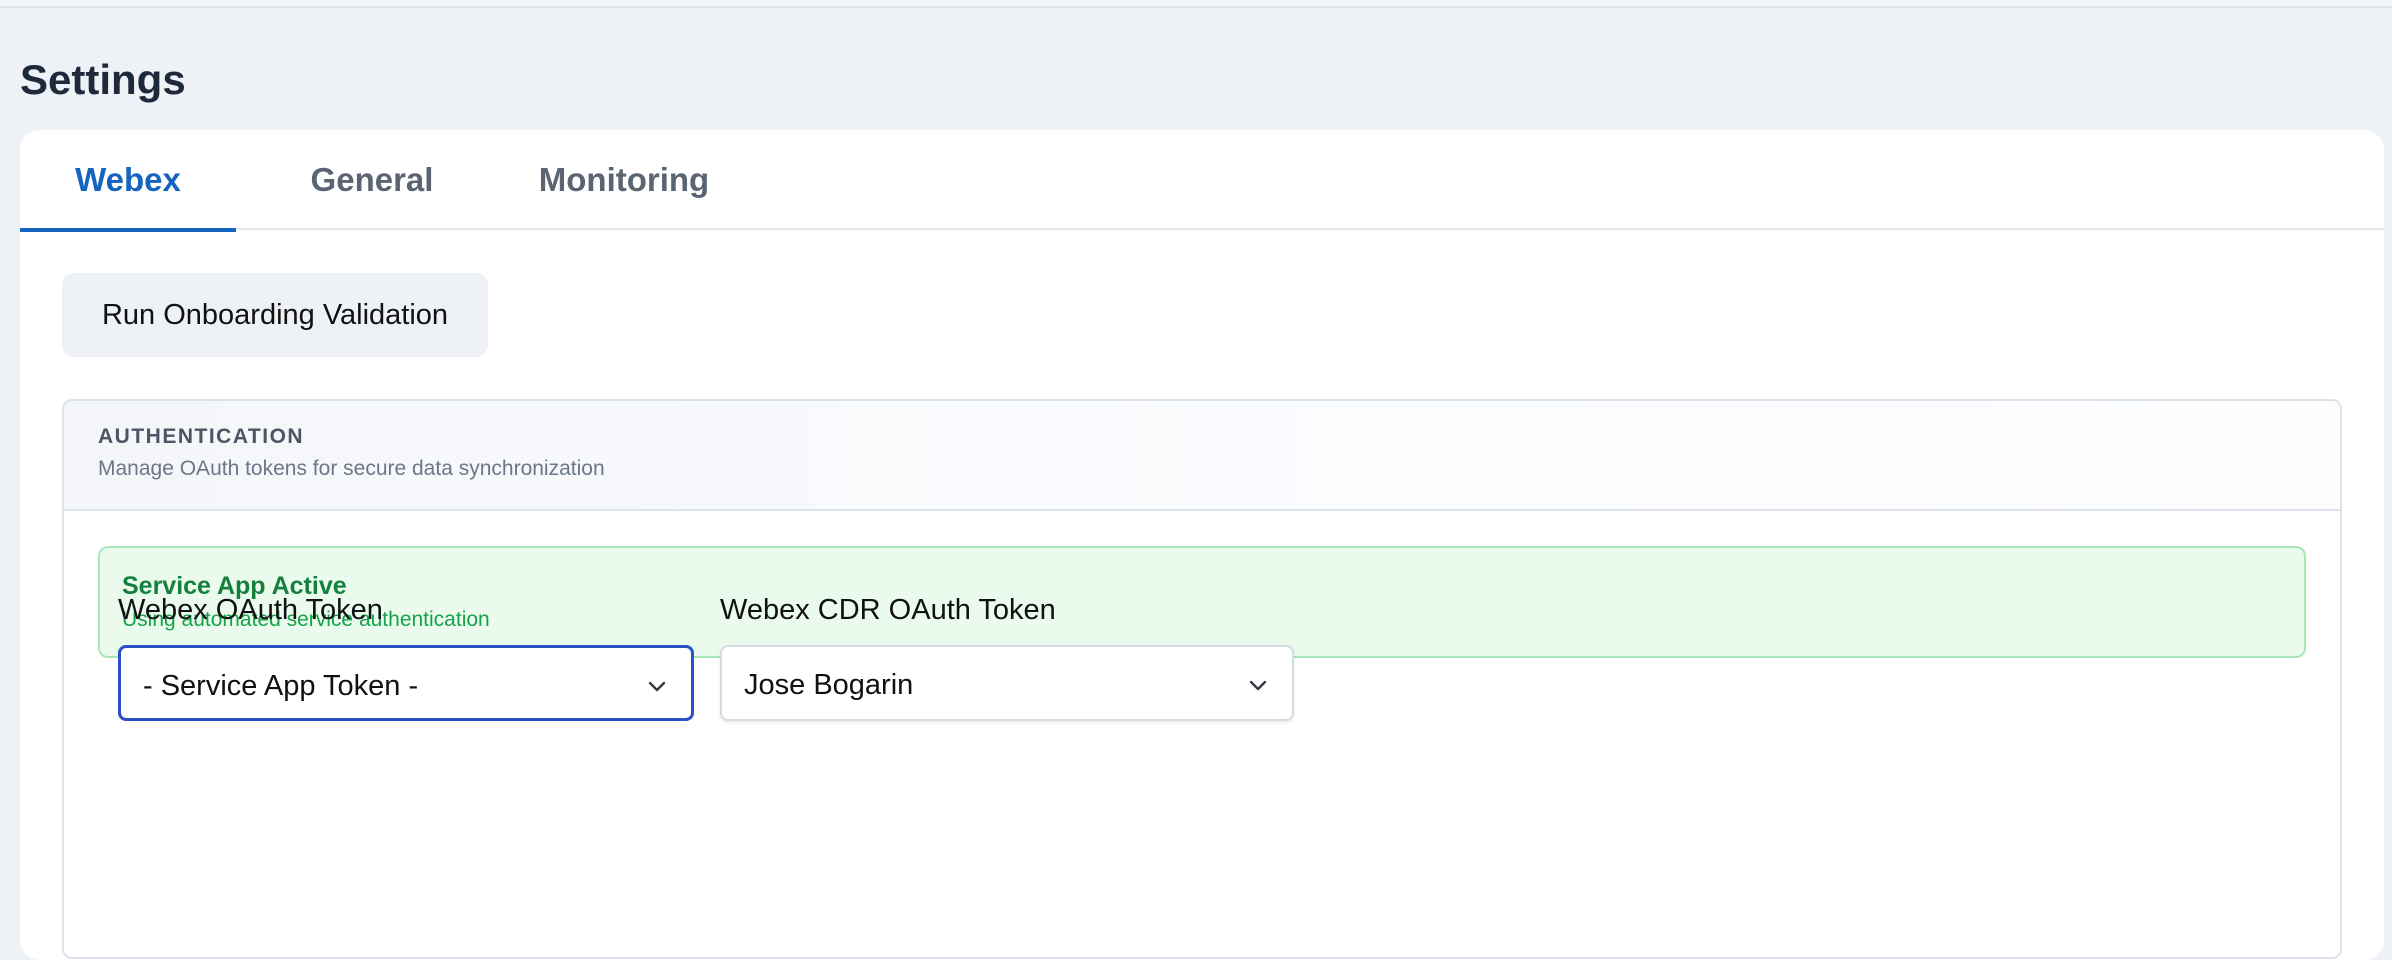  Describe the element at coordinates (281, 686) in the screenshot. I see `webex-oauth-token-value: - Service App Token -` at that location.